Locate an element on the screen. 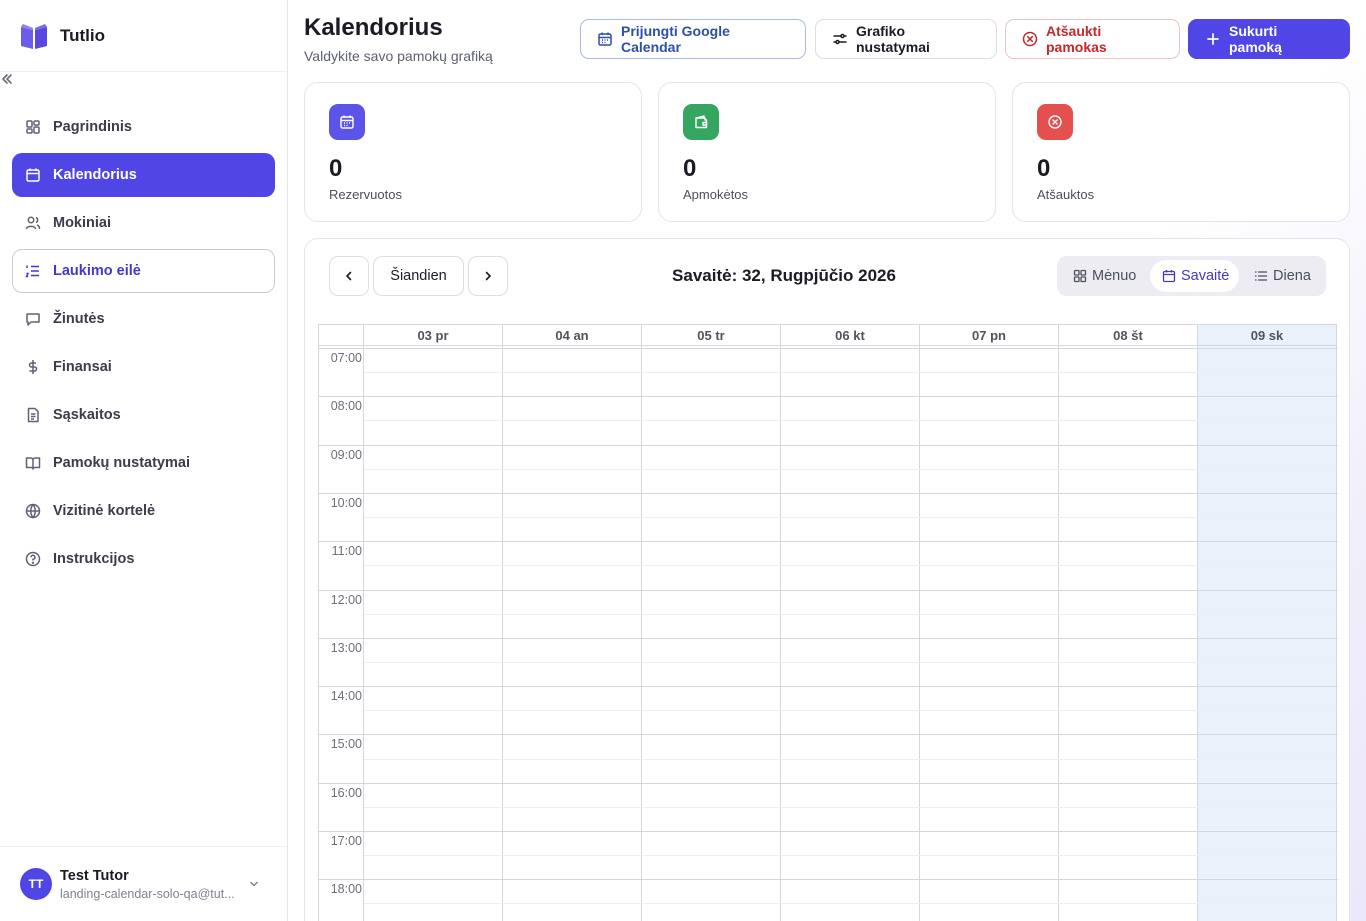 The height and width of the screenshot is (921, 1366). day-header: 05 tr is located at coordinates (711, 335).